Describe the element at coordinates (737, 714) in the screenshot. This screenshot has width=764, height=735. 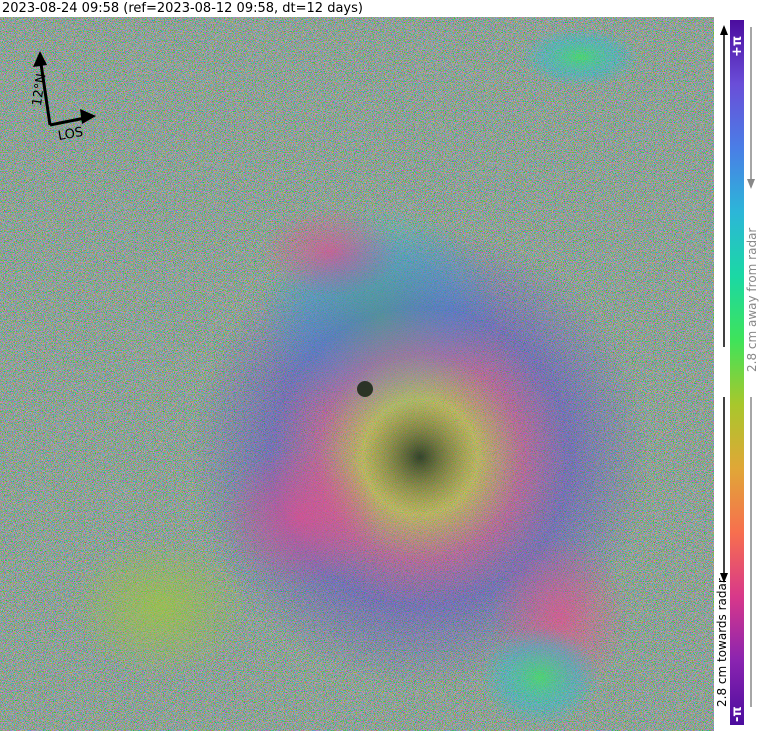
I see `colorbar-bottom-label: -π` at that location.